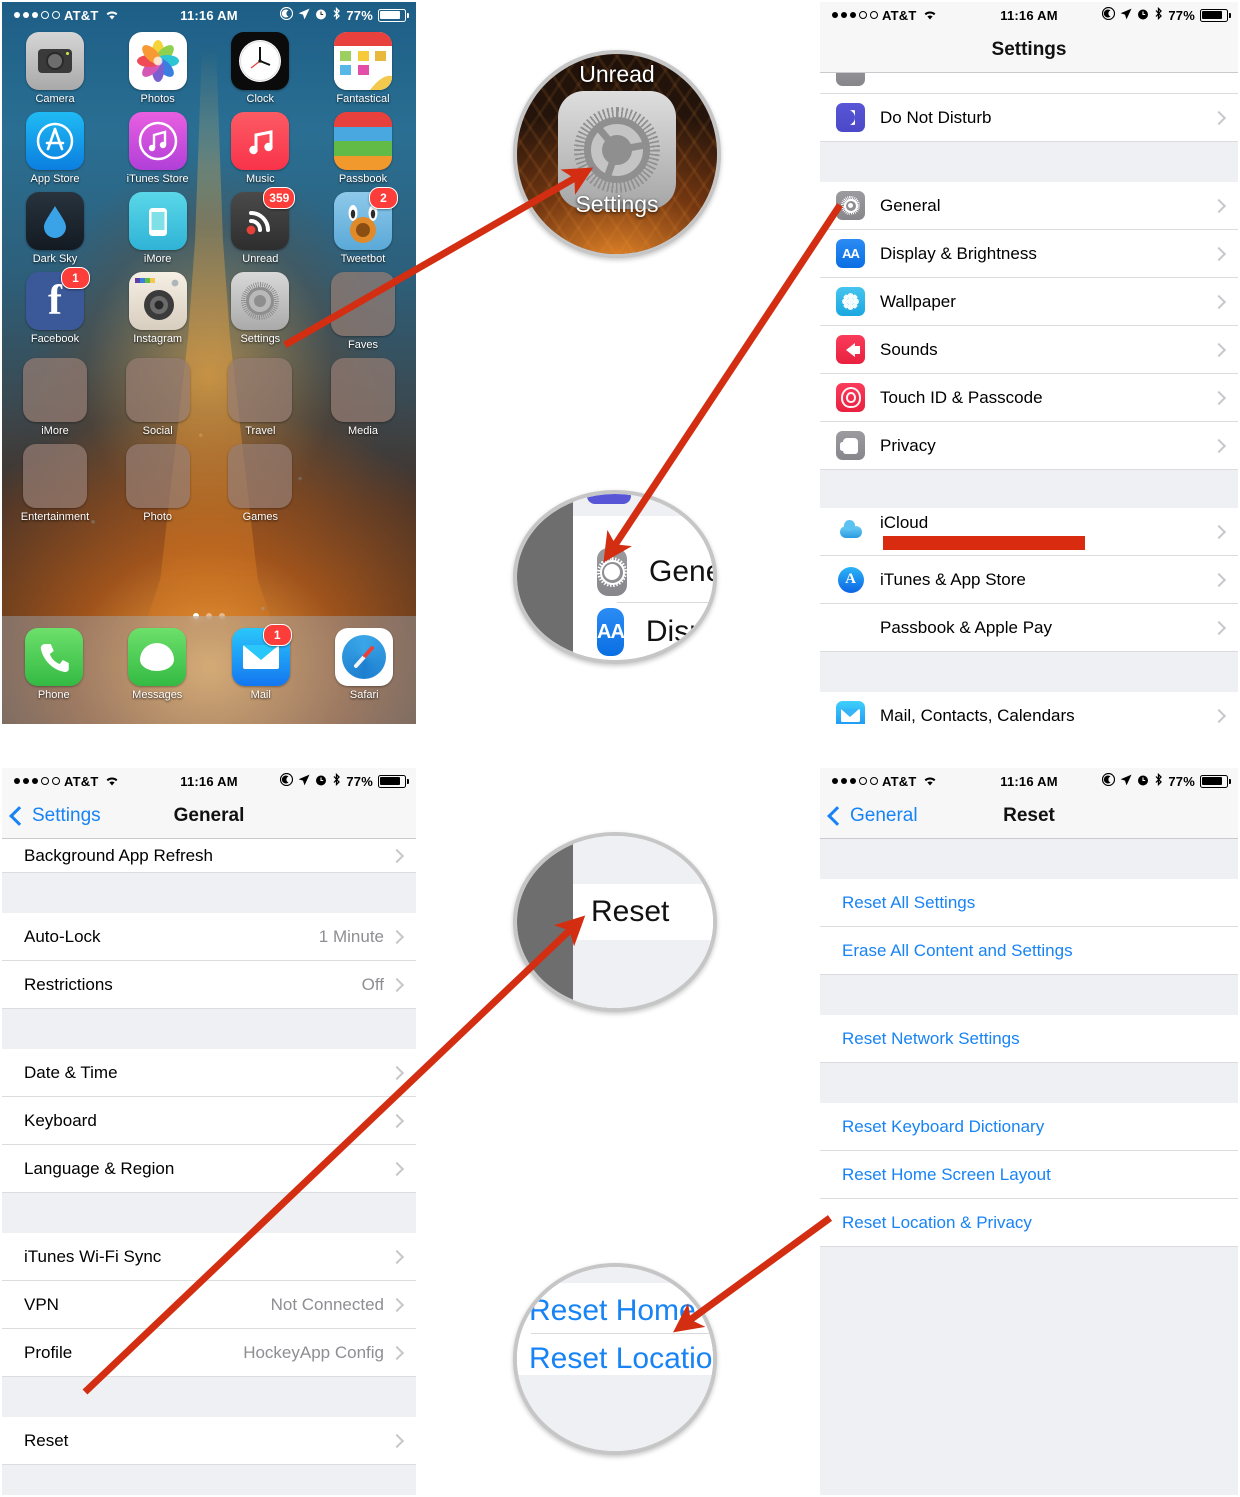 Image resolution: width=1240 pixels, height=1497 pixels. What do you see at coordinates (364, 657) in the screenshot?
I see `safari-icon` at bounding box center [364, 657].